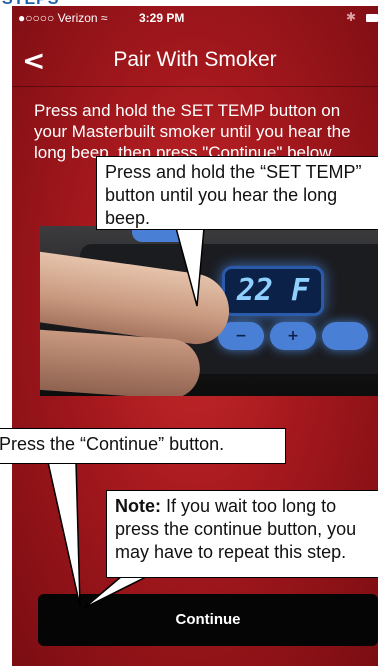 The image size is (378, 666). What do you see at coordinates (64, 534) in the screenshot?
I see `callout-pointer-continue` at bounding box center [64, 534].